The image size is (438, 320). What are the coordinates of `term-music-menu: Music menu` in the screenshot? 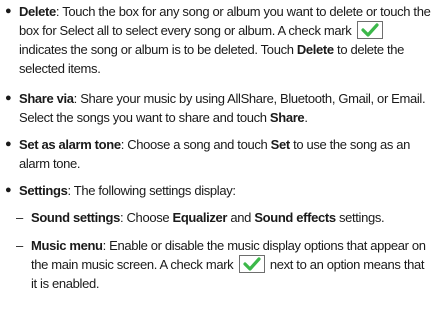 It's located at (67, 245).